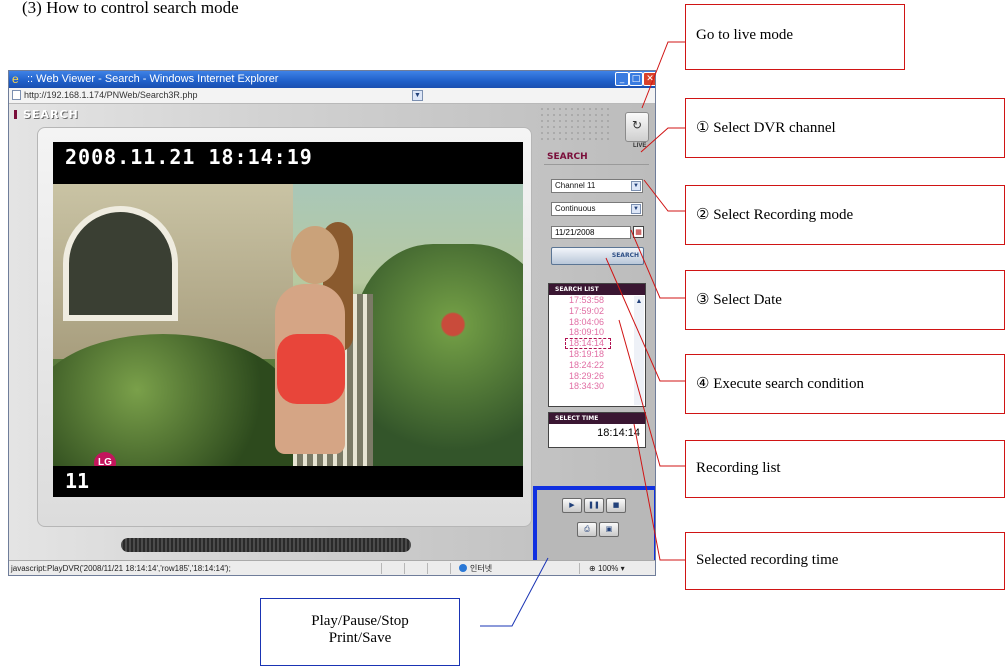  Describe the element at coordinates (594, 505) in the screenshot. I see `pause-button: ❚❚` at that location.